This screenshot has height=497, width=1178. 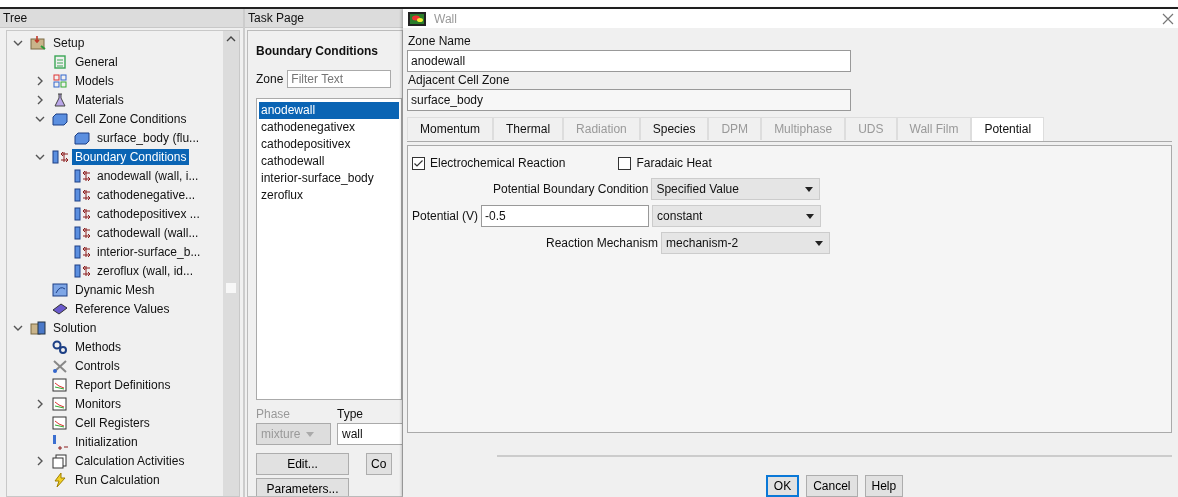 I want to click on adjacent-zone-field: surface_body, so click(x=629, y=100).